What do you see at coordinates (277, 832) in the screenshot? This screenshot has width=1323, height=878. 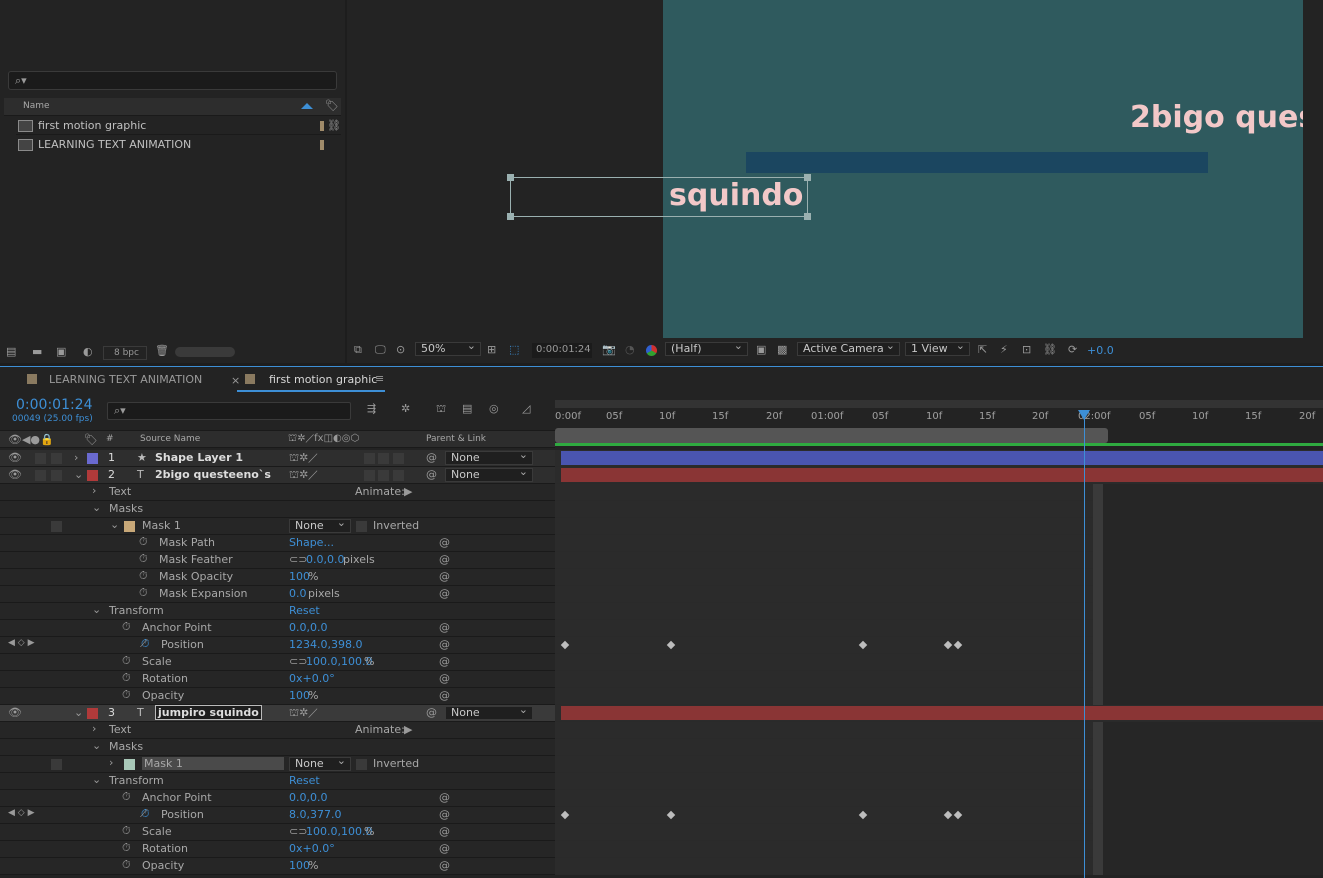 I see `property-row: ⏱ Scale ⊂⊃ 100.0,100.0% @` at bounding box center [277, 832].